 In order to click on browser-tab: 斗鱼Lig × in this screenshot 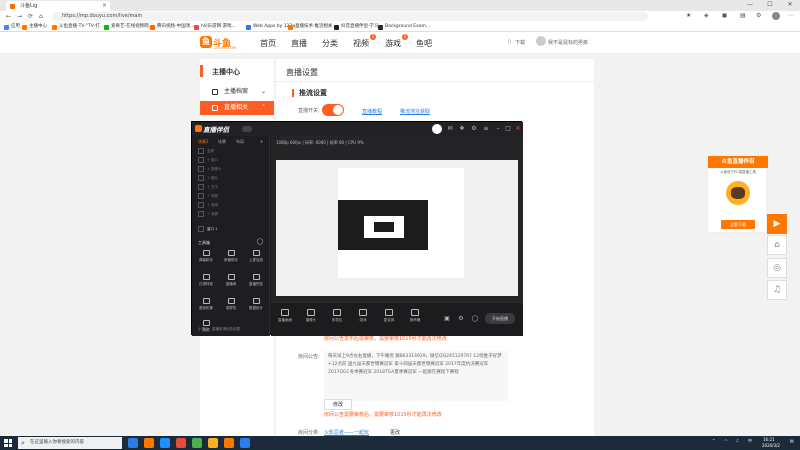, I will do `click(58, 6)`.